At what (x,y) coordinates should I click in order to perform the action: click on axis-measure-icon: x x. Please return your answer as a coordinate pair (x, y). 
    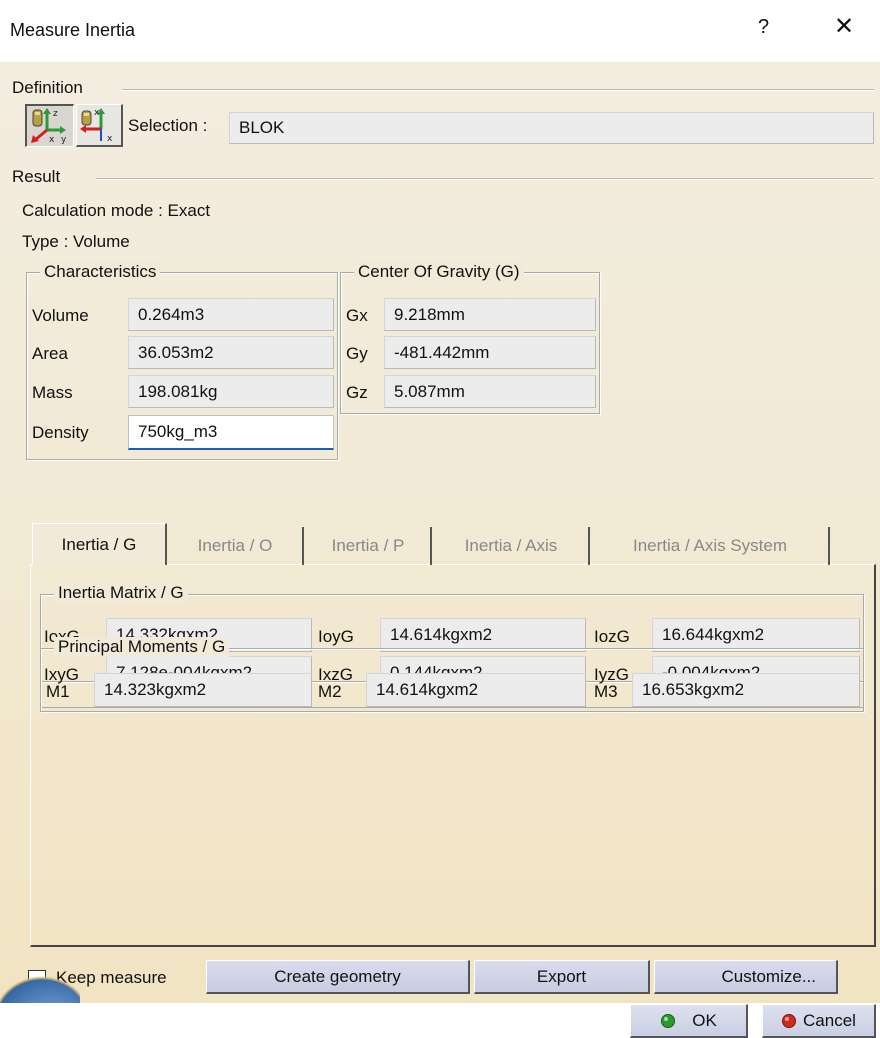
    Looking at the image, I should click on (96, 126).